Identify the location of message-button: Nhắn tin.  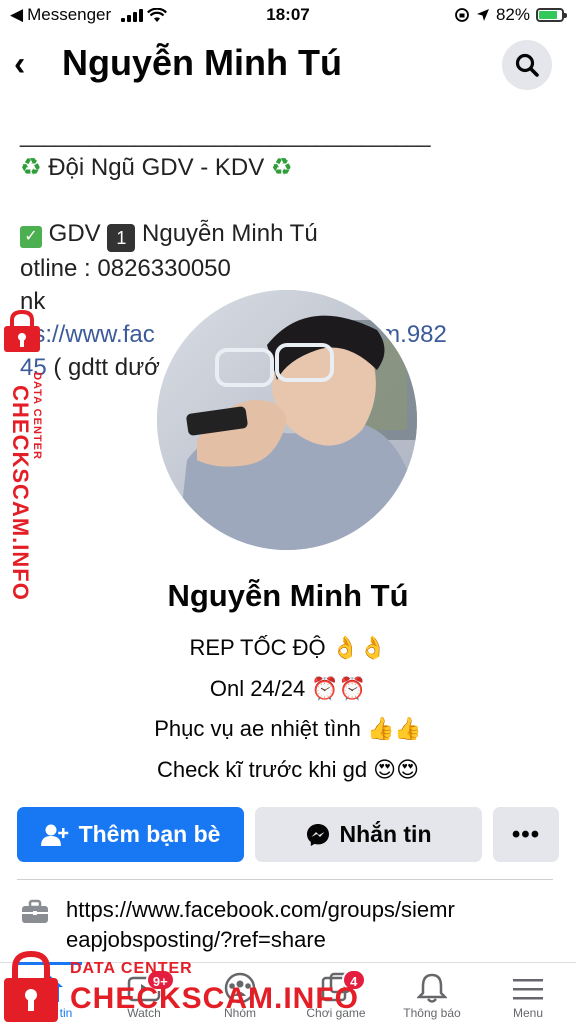
(368, 834).